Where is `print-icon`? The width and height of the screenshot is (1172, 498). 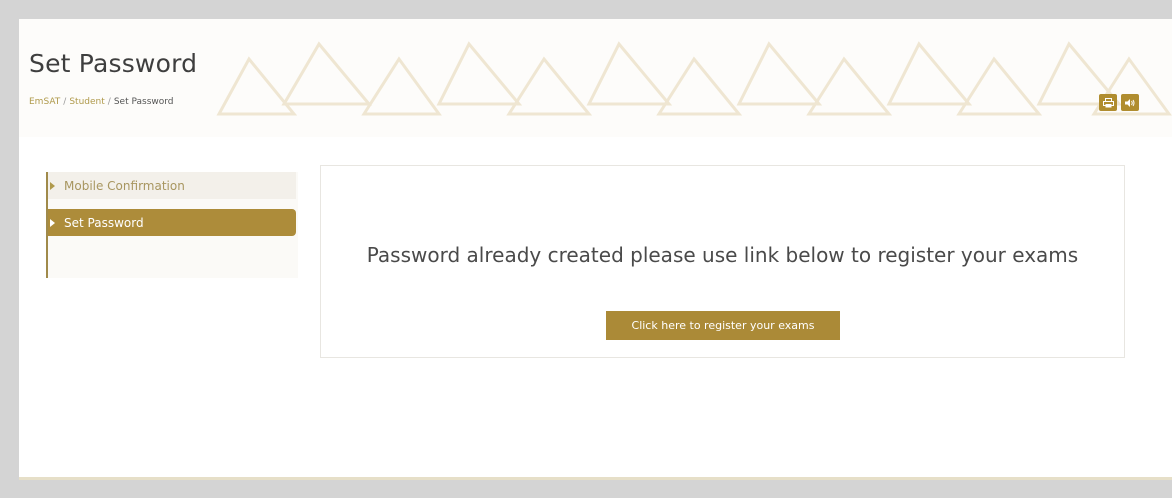 print-icon is located at coordinates (1108, 102).